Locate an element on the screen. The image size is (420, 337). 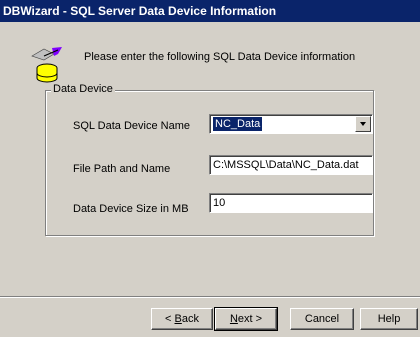
next-rest: ext > is located at coordinates (250, 319).